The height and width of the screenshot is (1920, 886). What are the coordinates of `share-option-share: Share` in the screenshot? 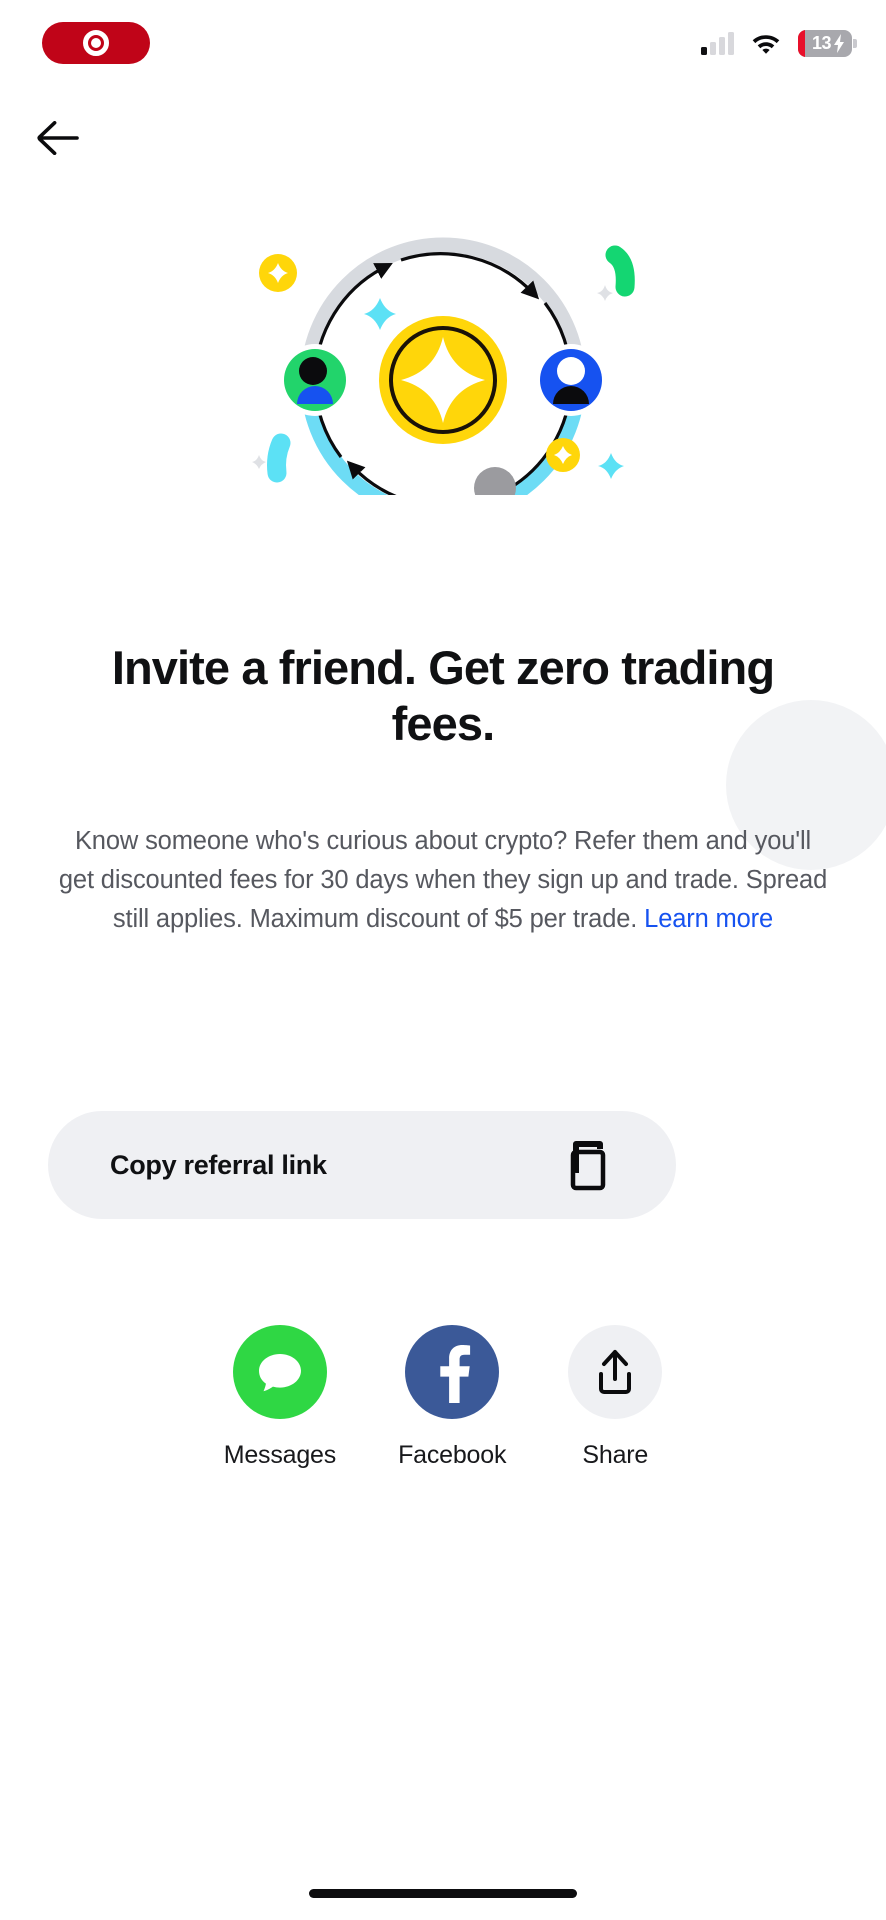 It's located at (615, 1397).